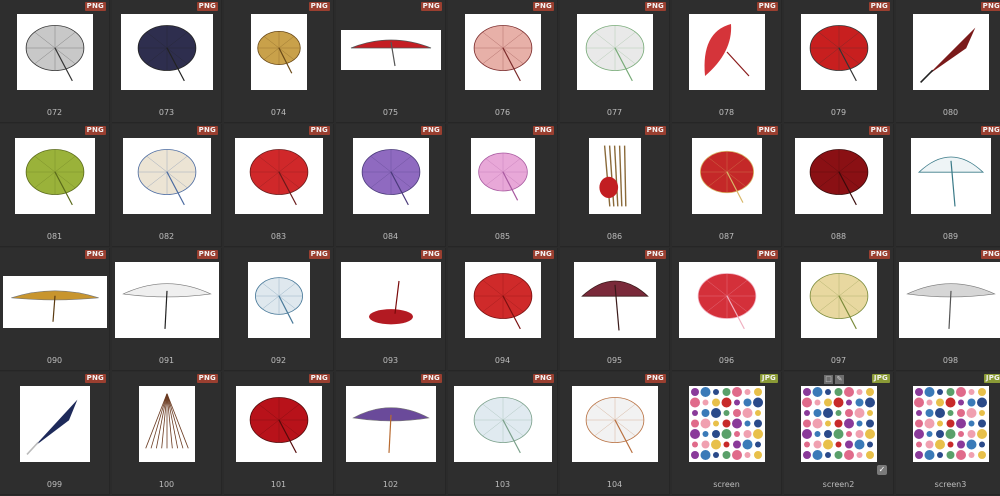 This screenshot has width=1000, height=496. I want to click on thumbnail-item-083: PNG 083, so click(279, 185).